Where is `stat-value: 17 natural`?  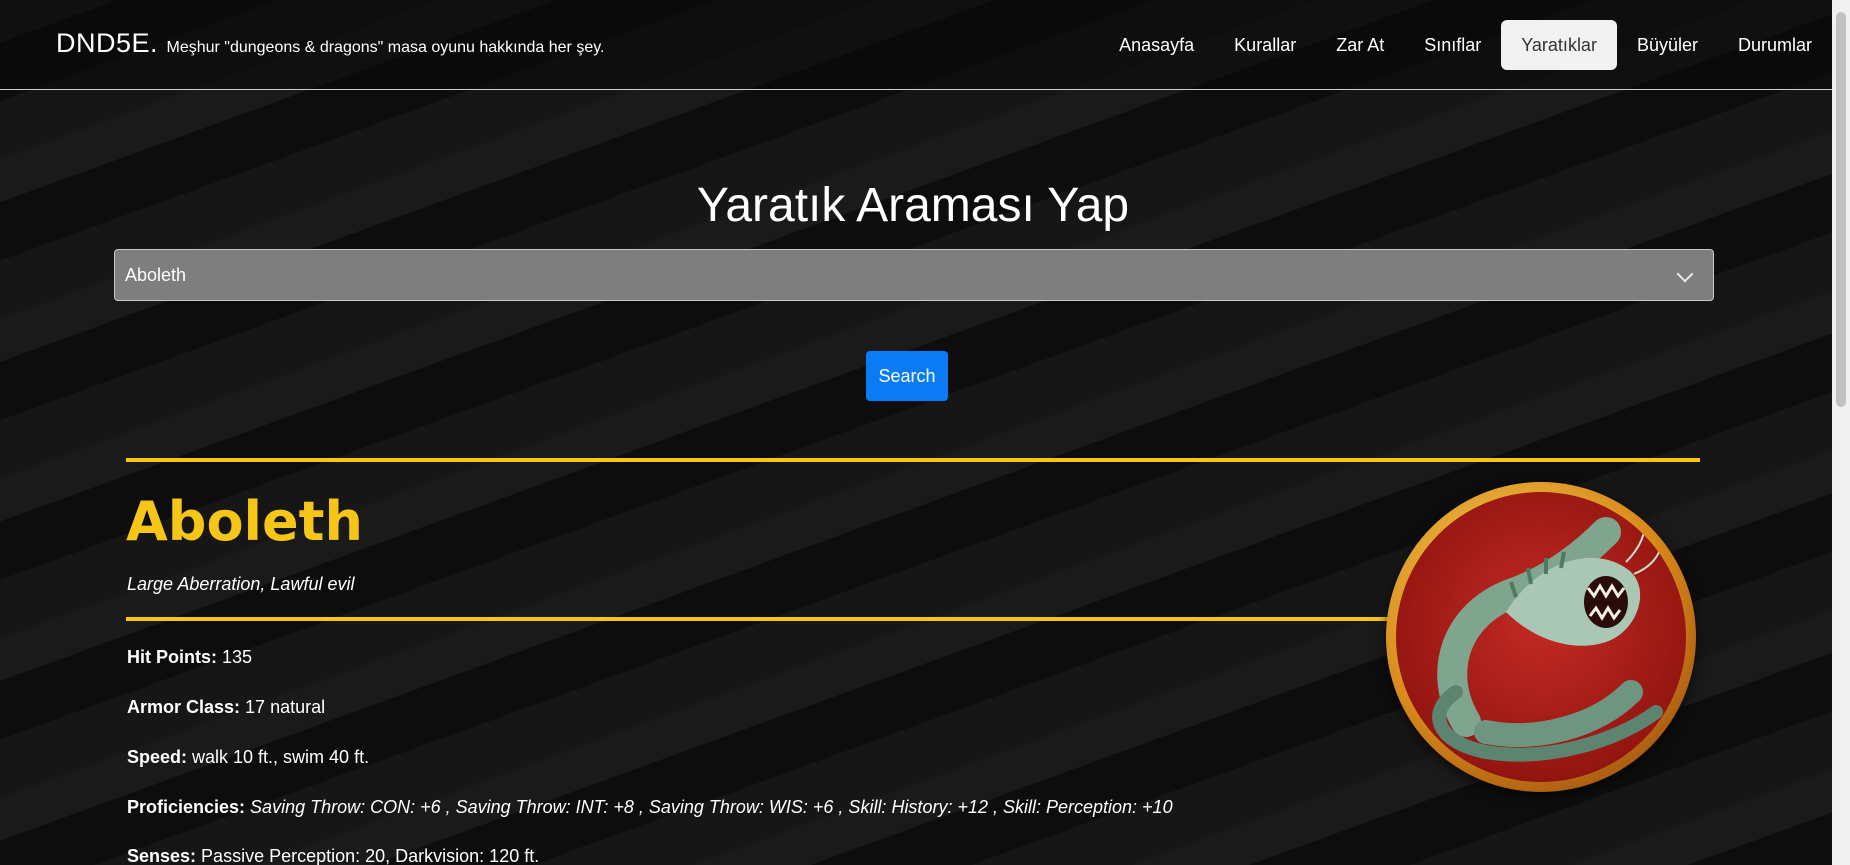
stat-value: 17 natural is located at coordinates (283, 707).